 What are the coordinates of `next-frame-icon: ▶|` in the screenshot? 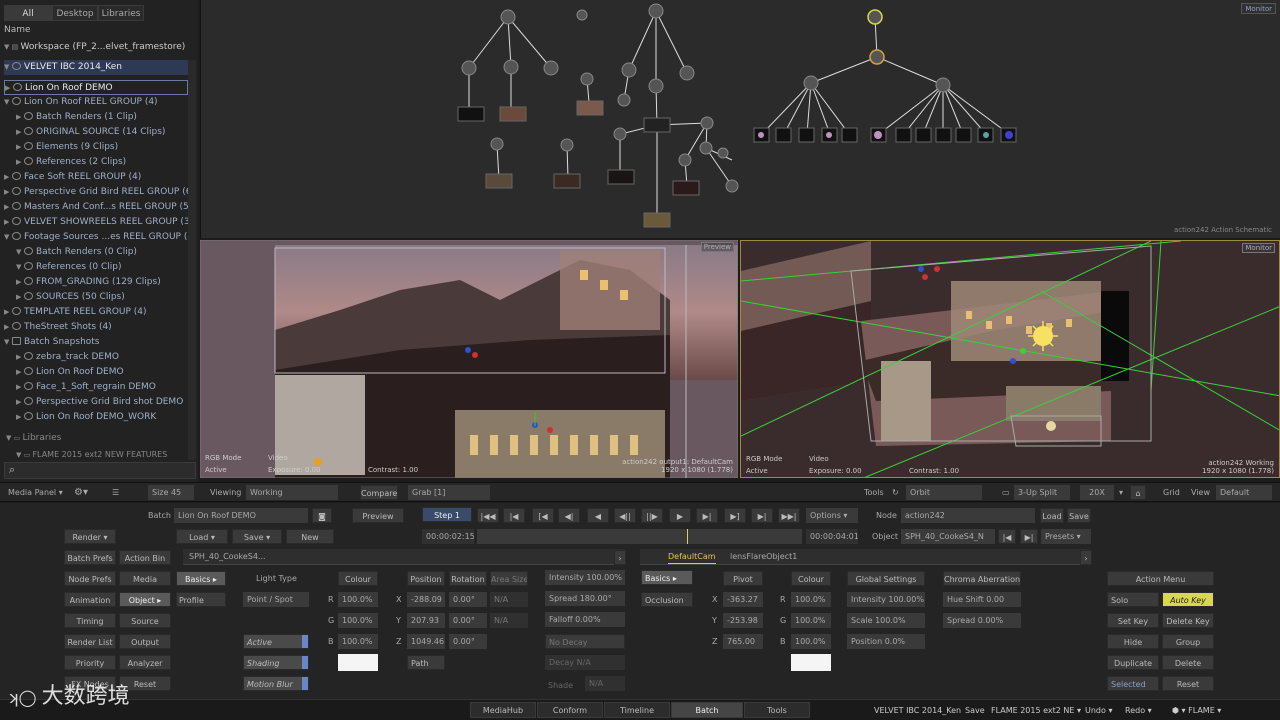 It's located at (707, 515).